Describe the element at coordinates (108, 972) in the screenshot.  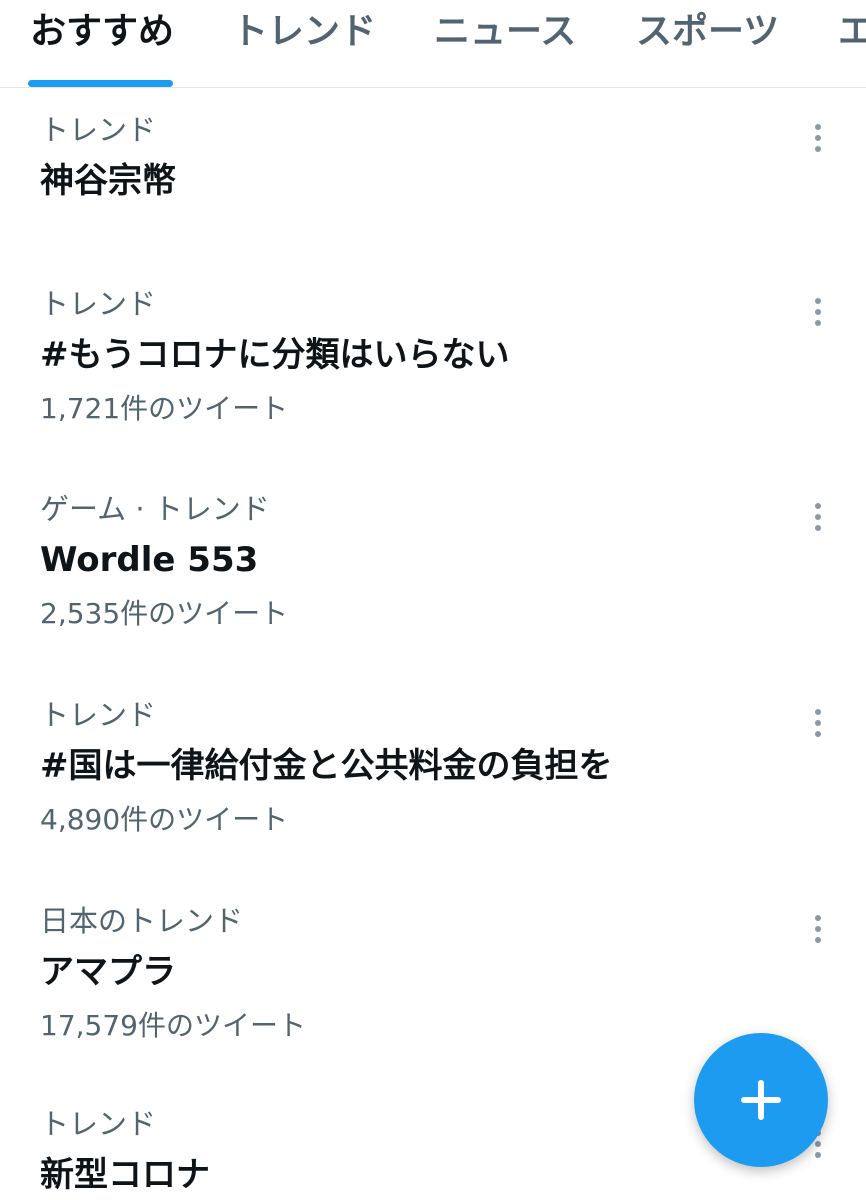
I see `trend-title: アマプラ` at that location.